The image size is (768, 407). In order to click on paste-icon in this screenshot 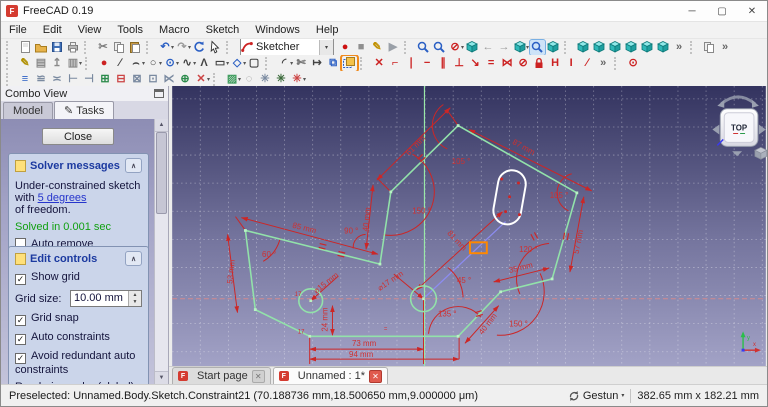, I will do `click(135, 47)`.